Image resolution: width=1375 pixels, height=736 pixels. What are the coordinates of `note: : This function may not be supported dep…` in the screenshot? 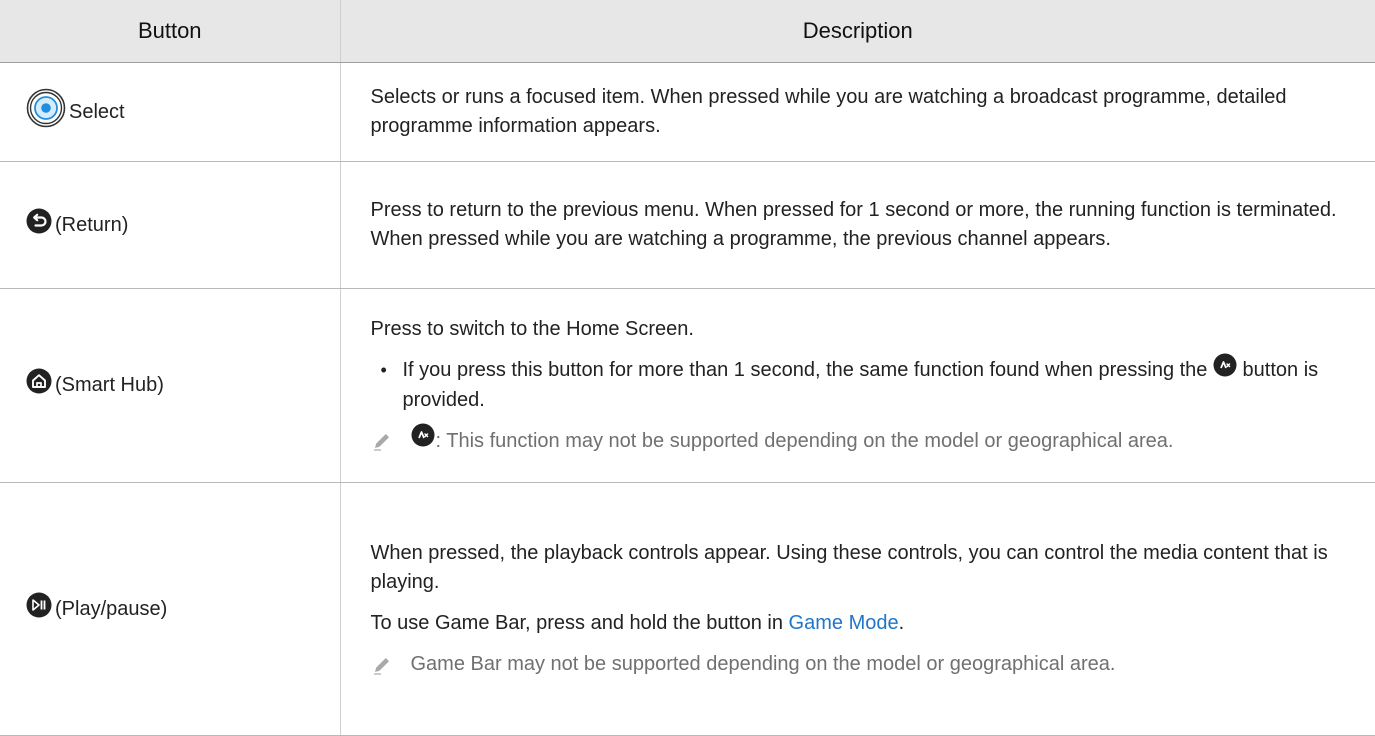 It's located at (858, 439).